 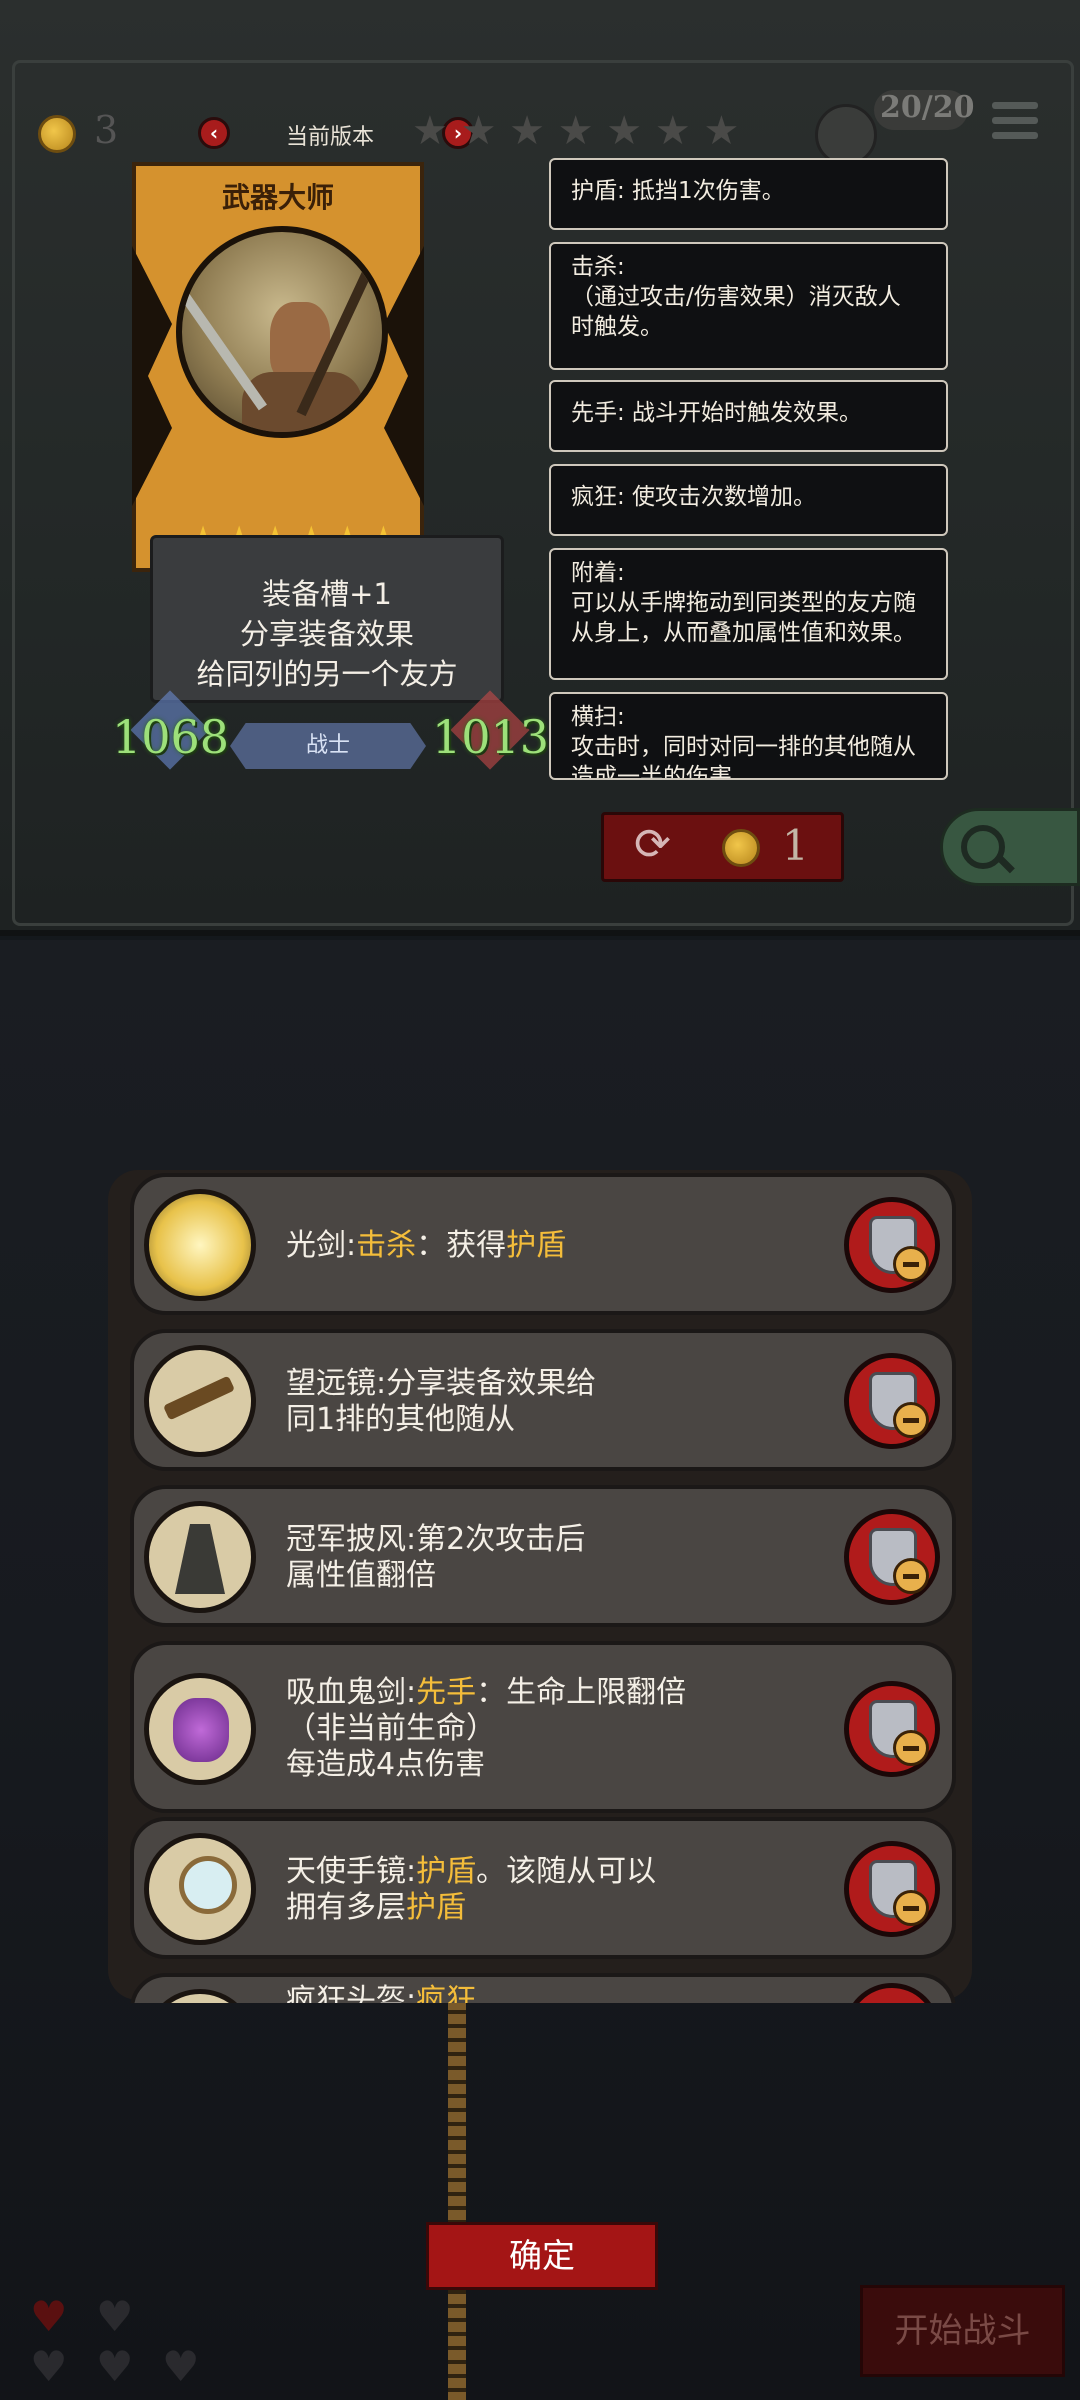 What do you see at coordinates (741, 848) in the screenshot?
I see `gold-coin-icon` at bounding box center [741, 848].